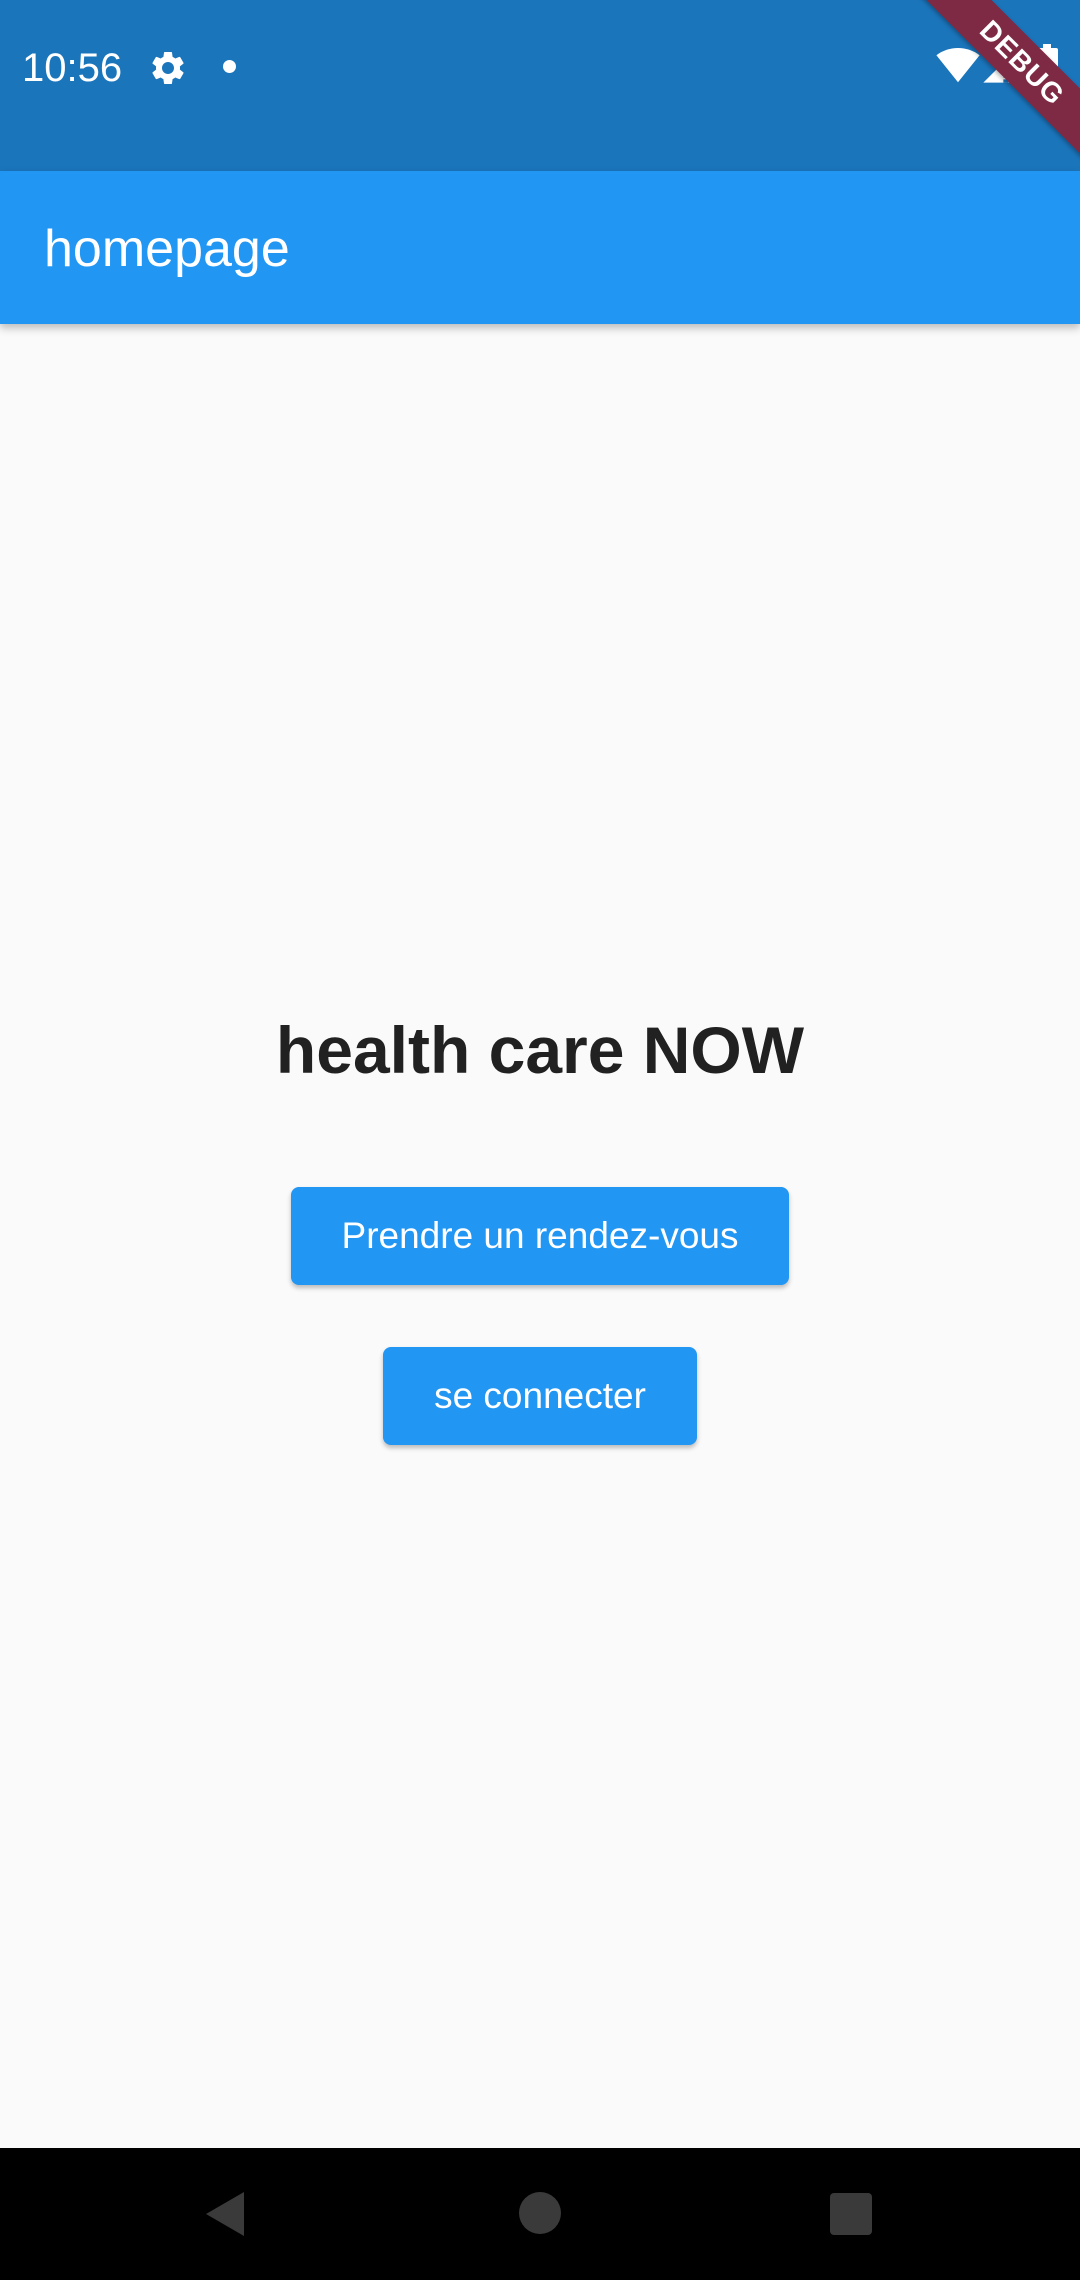  What do you see at coordinates (958, 65) in the screenshot?
I see `wifi-icon` at bounding box center [958, 65].